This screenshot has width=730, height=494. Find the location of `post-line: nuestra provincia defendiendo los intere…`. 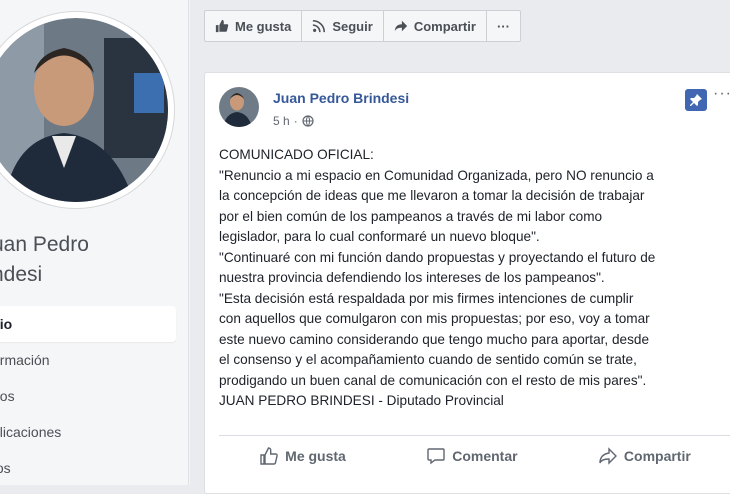

post-line: nuestra provincia defendiendo los intere… is located at coordinates (412, 277).